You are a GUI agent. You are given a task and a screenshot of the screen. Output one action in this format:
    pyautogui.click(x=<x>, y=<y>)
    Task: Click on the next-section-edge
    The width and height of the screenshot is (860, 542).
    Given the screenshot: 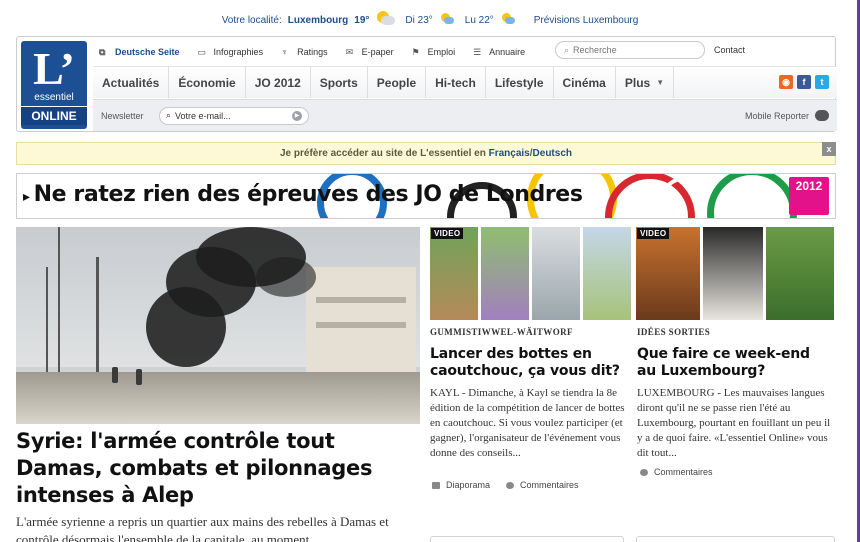 What is the action you would take?
    pyautogui.click(x=632, y=539)
    